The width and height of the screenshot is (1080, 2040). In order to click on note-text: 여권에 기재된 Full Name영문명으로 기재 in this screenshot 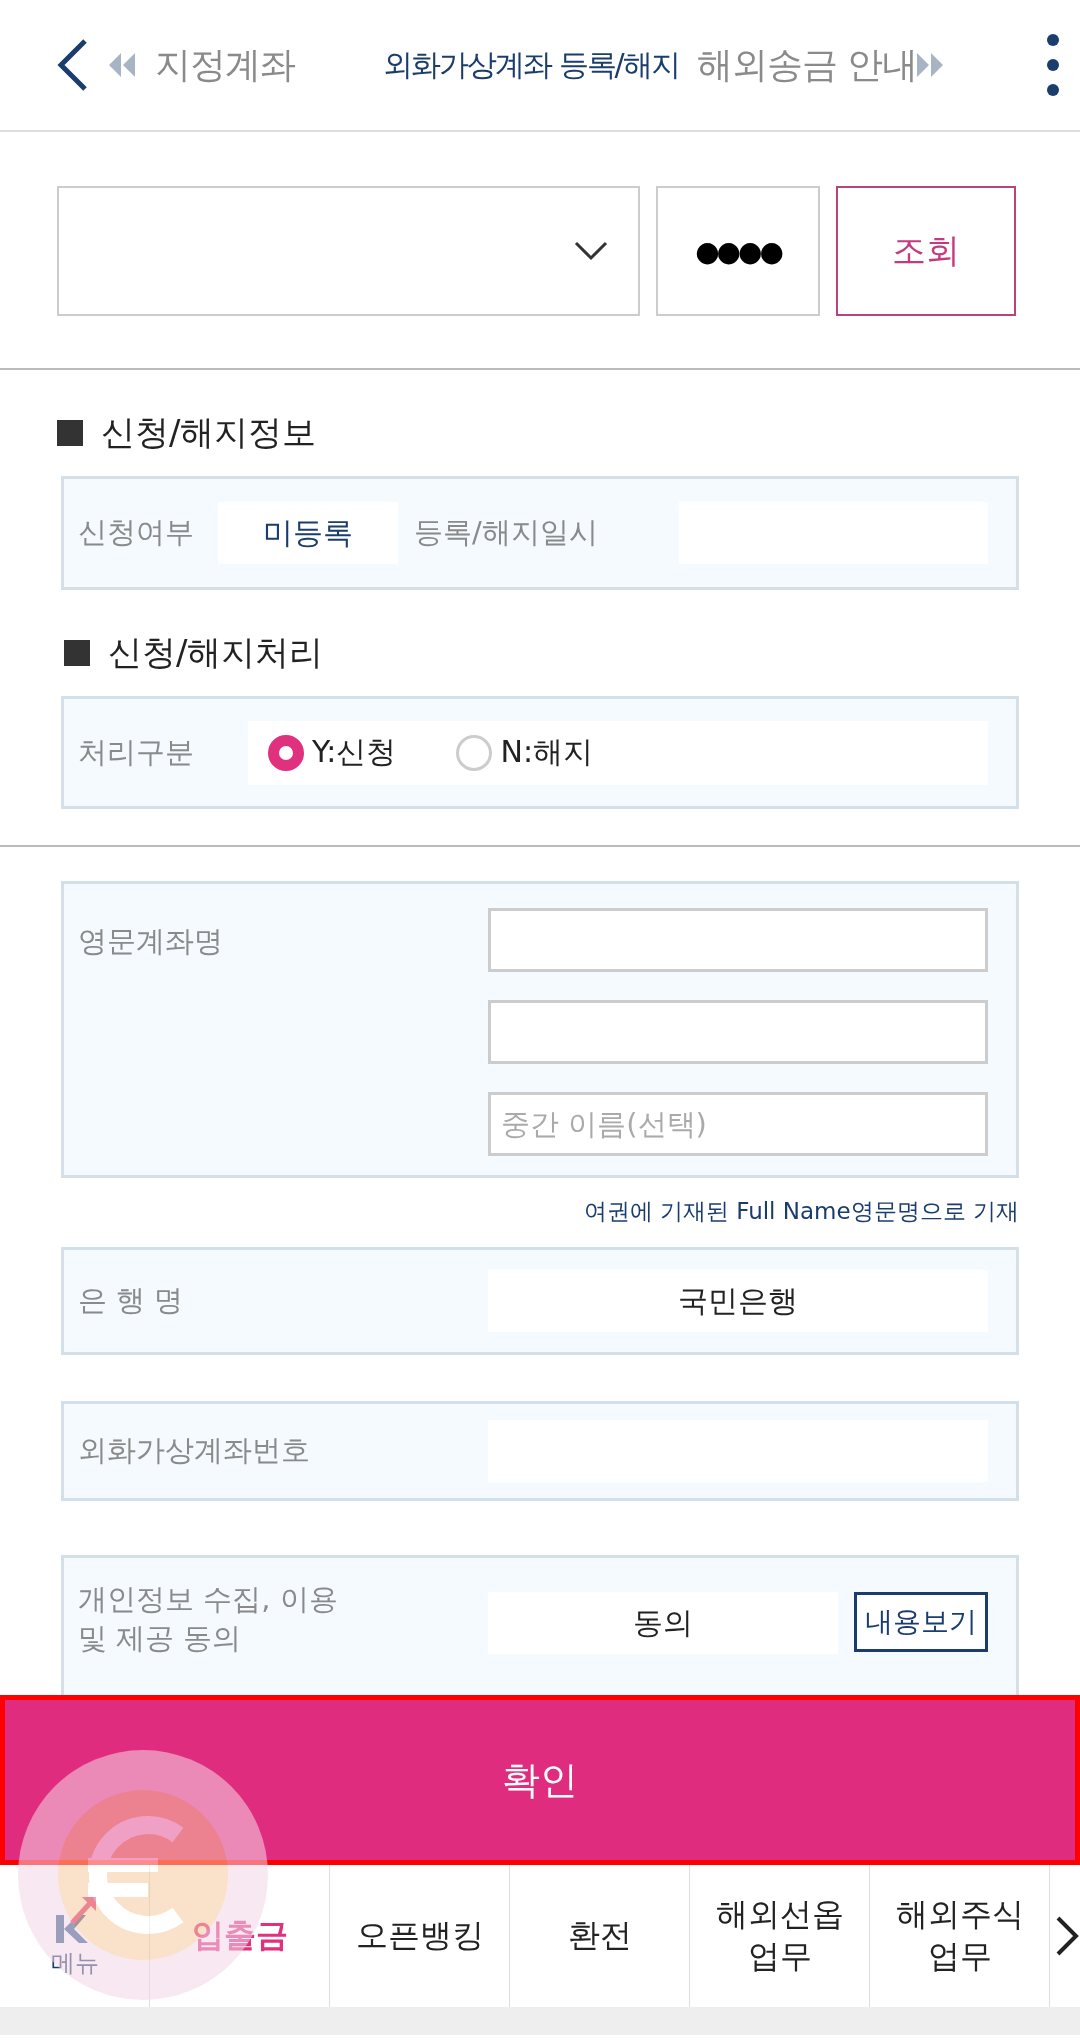, I will do `click(801, 1211)`.